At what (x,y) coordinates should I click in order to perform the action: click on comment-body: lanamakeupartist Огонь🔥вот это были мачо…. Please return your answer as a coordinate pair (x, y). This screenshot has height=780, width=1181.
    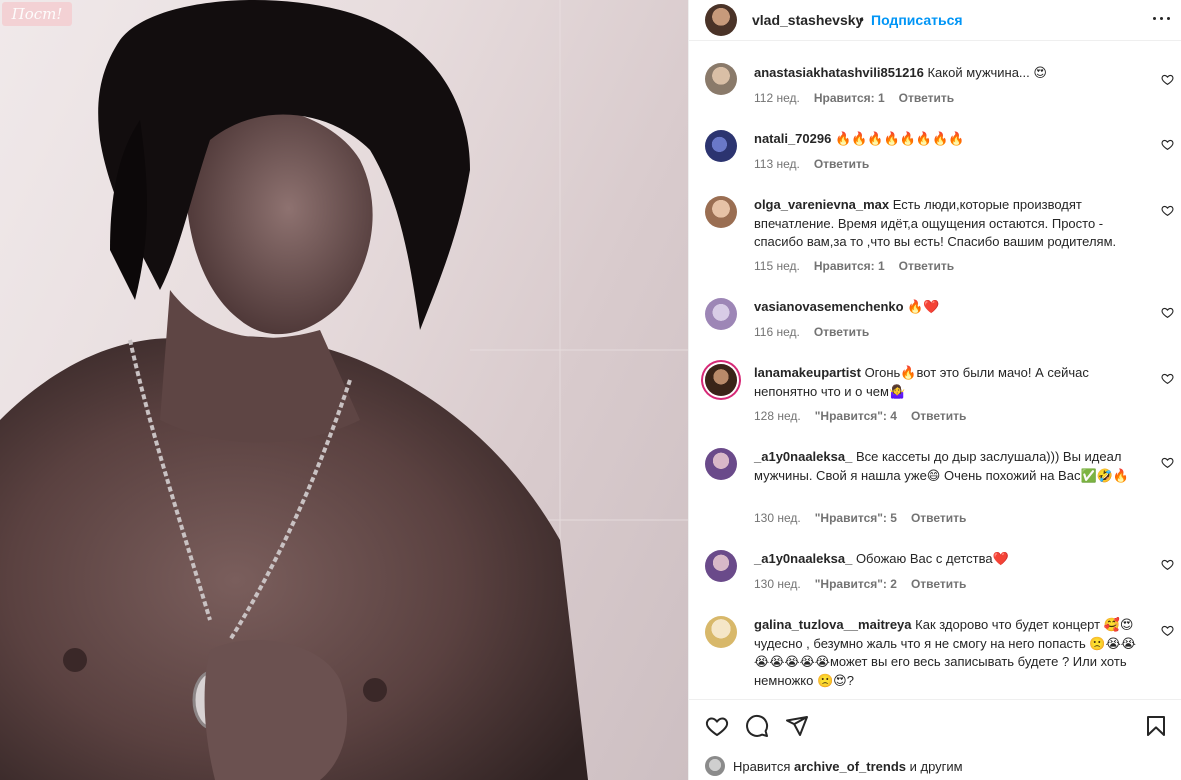
    Looking at the image, I should click on (948, 382).